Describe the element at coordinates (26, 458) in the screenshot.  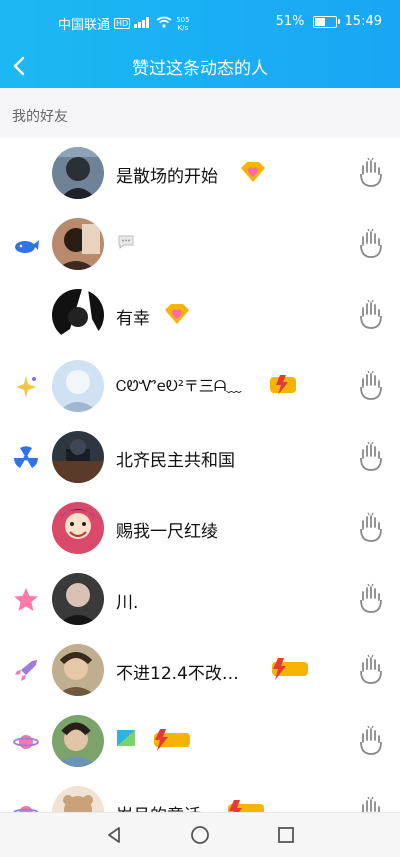
I see `radiation-icon` at that location.